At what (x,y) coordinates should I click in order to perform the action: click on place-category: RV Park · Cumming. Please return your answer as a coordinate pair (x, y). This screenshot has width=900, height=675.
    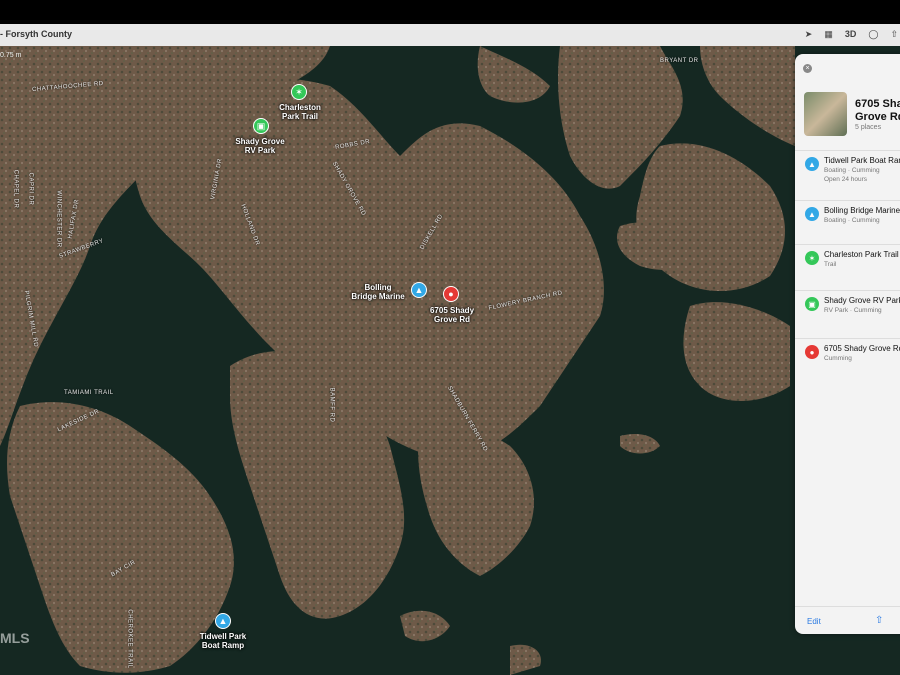
    Looking at the image, I should click on (853, 310).